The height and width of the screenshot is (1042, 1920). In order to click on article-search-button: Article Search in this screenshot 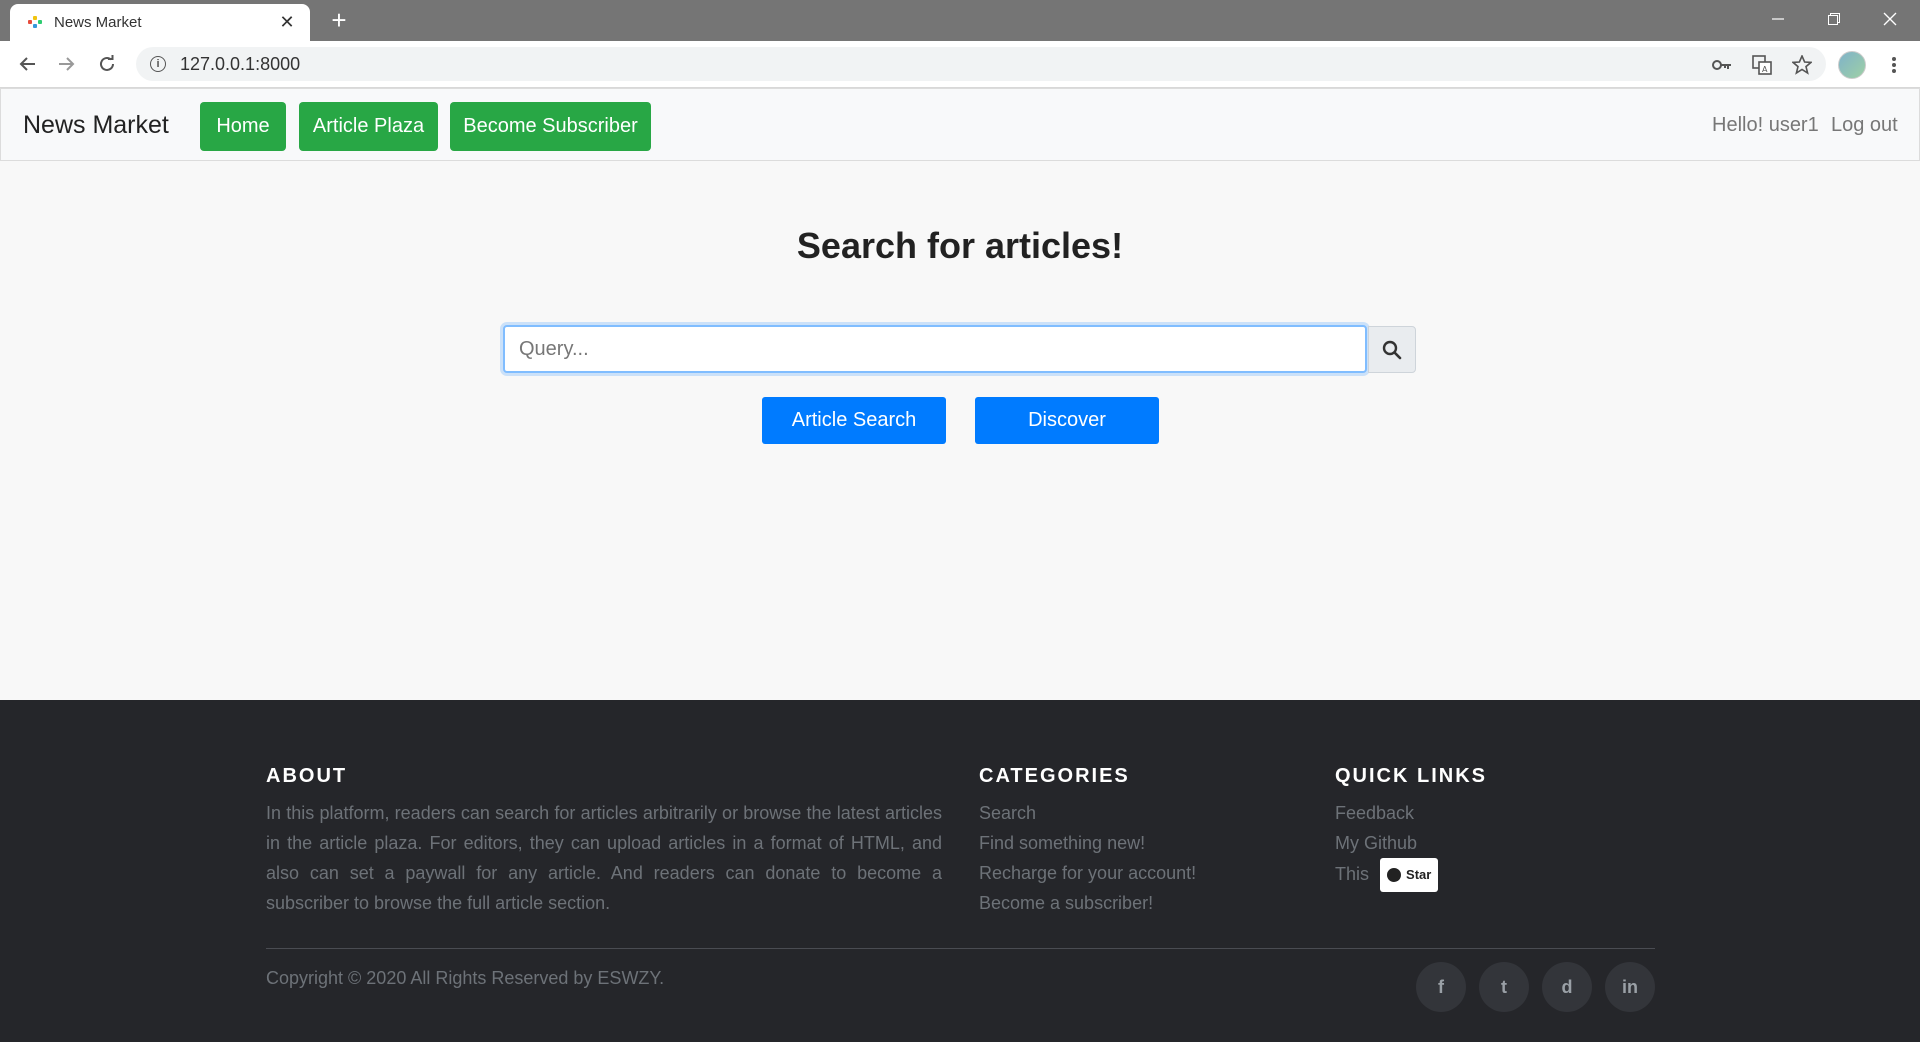, I will do `click(854, 420)`.